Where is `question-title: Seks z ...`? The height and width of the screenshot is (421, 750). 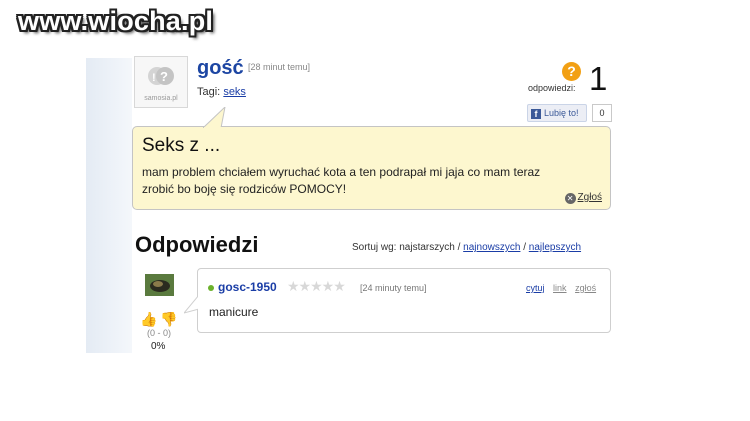 question-title: Seks z ... is located at coordinates (181, 145).